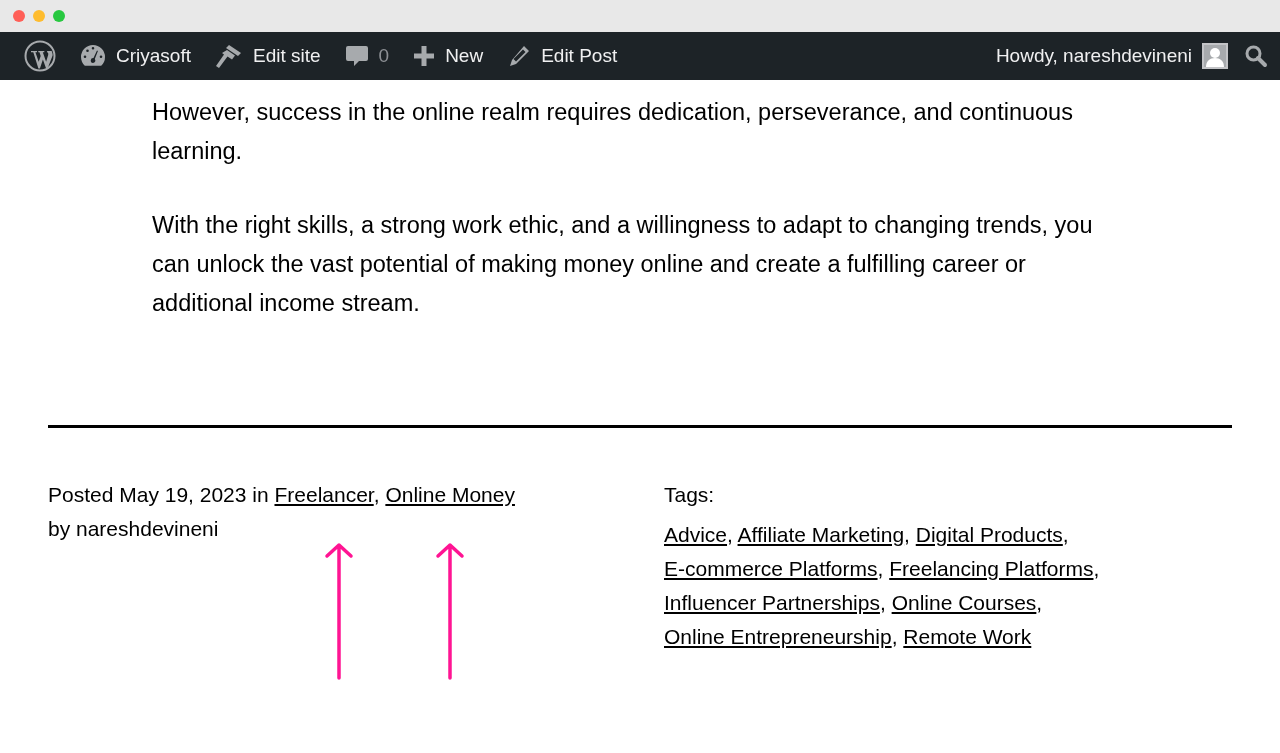 The image size is (1280, 753). I want to click on speech-bubble-icon, so click(356, 56).